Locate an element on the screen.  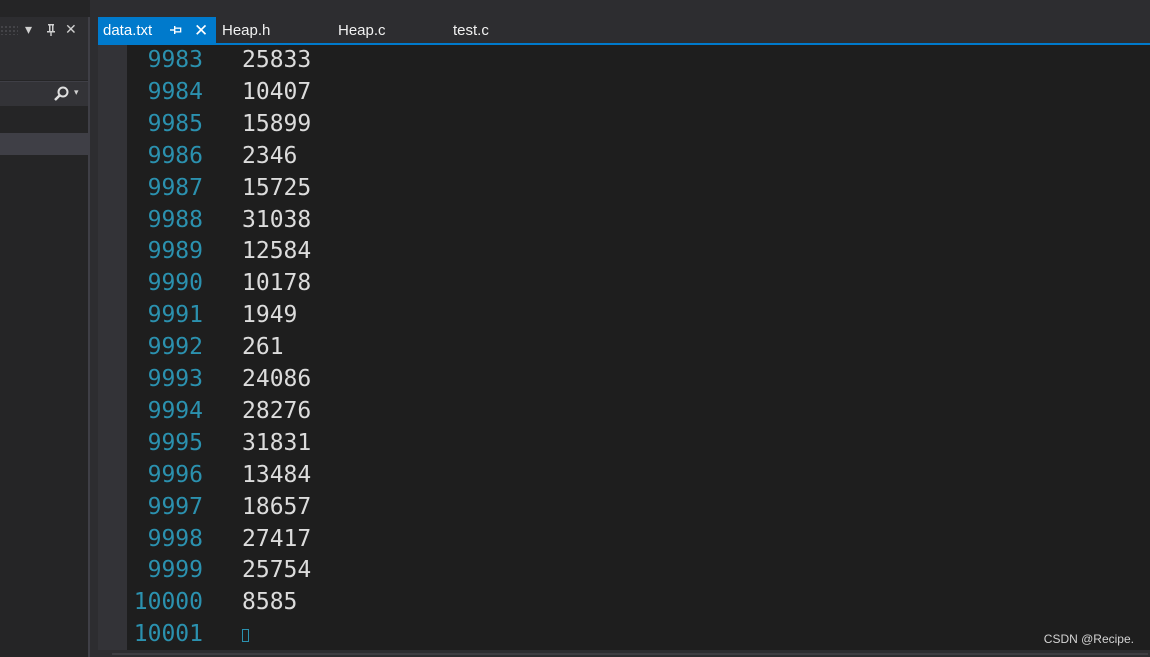
line-number: 9988 is located at coordinates (175, 219).